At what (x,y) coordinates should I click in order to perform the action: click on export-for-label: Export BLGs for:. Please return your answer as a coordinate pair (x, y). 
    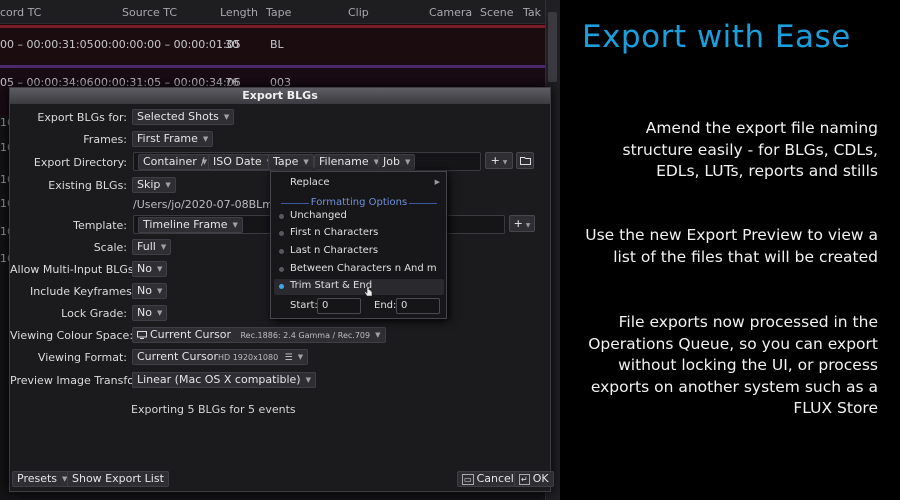
    Looking at the image, I should click on (82, 117).